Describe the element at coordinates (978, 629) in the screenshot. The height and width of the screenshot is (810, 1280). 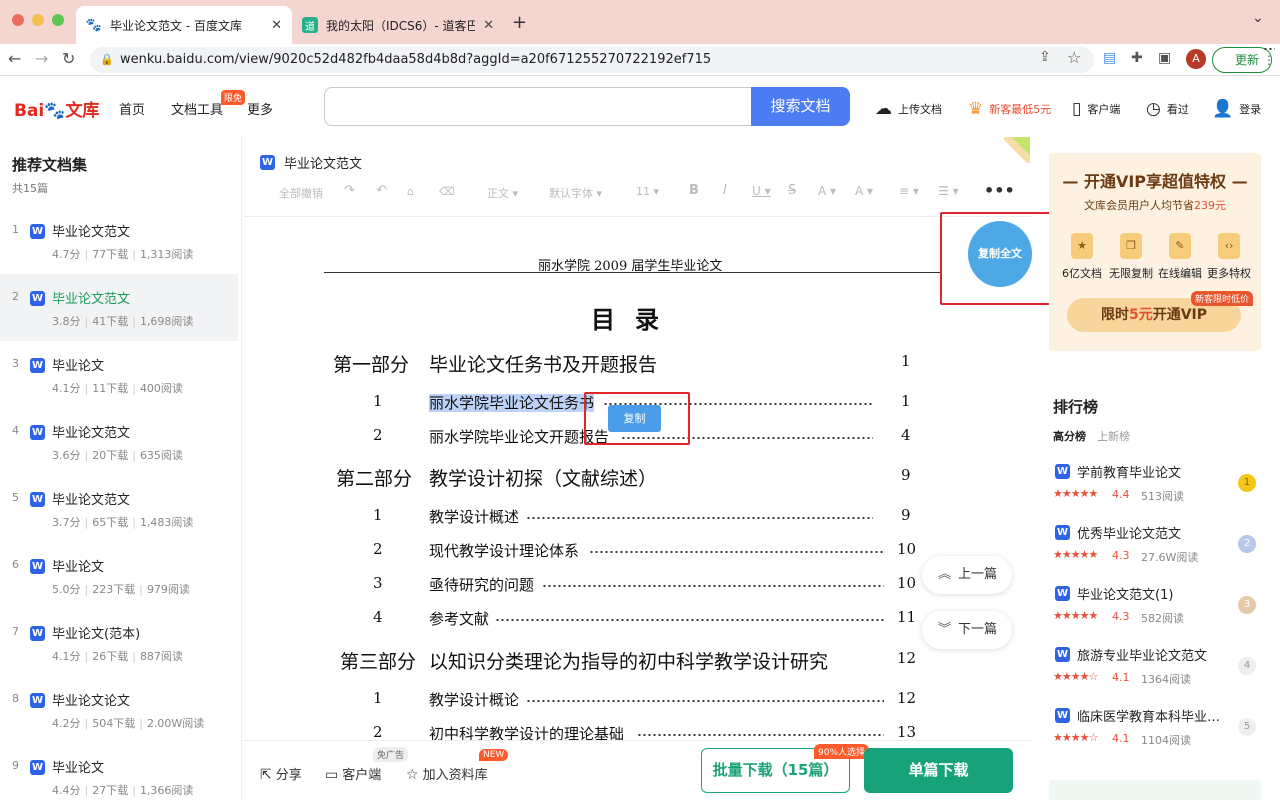
I see `next-doc-label: 下一篇` at that location.